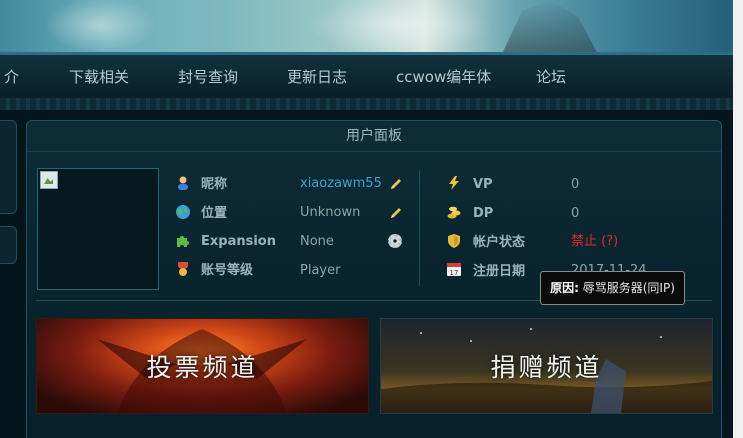 Image resolution: width=743 pixels, height=438 pixels. Describe the element at coordinates (238, 241) in the screenshot. I see `expansion-label: Expansion` at that location.